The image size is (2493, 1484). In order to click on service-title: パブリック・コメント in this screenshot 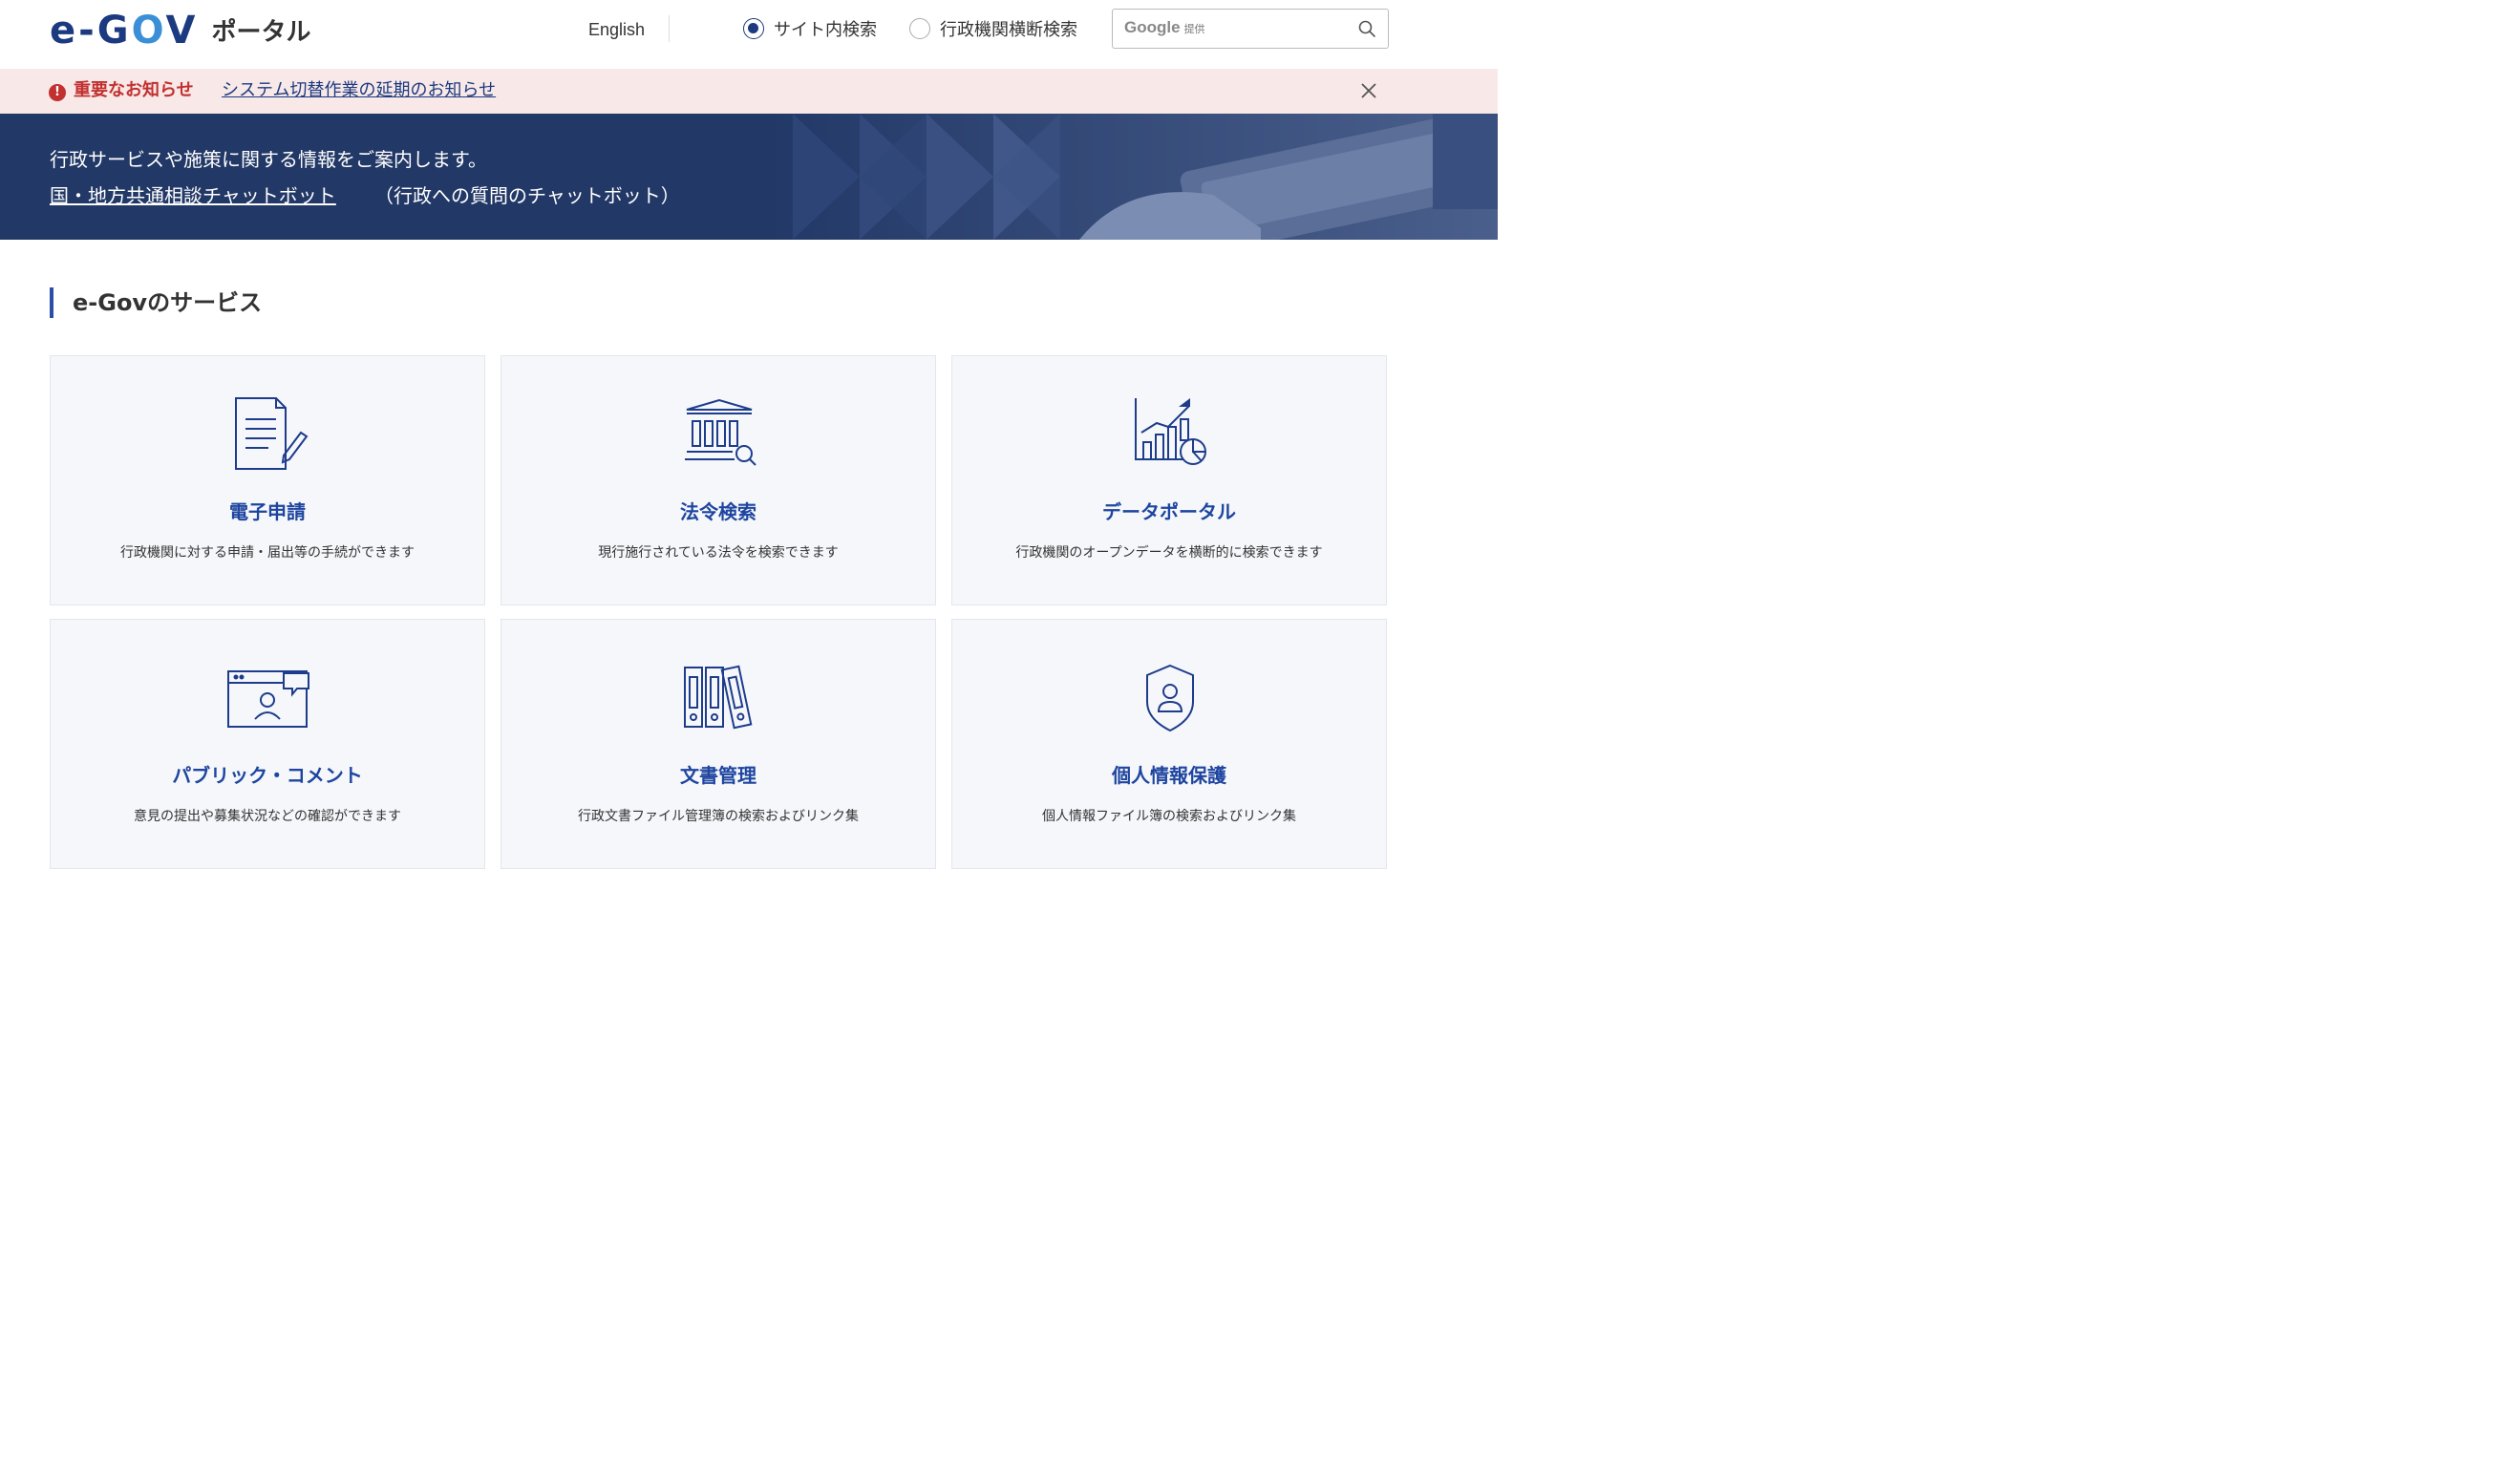, I will do `click(267, 776)`.